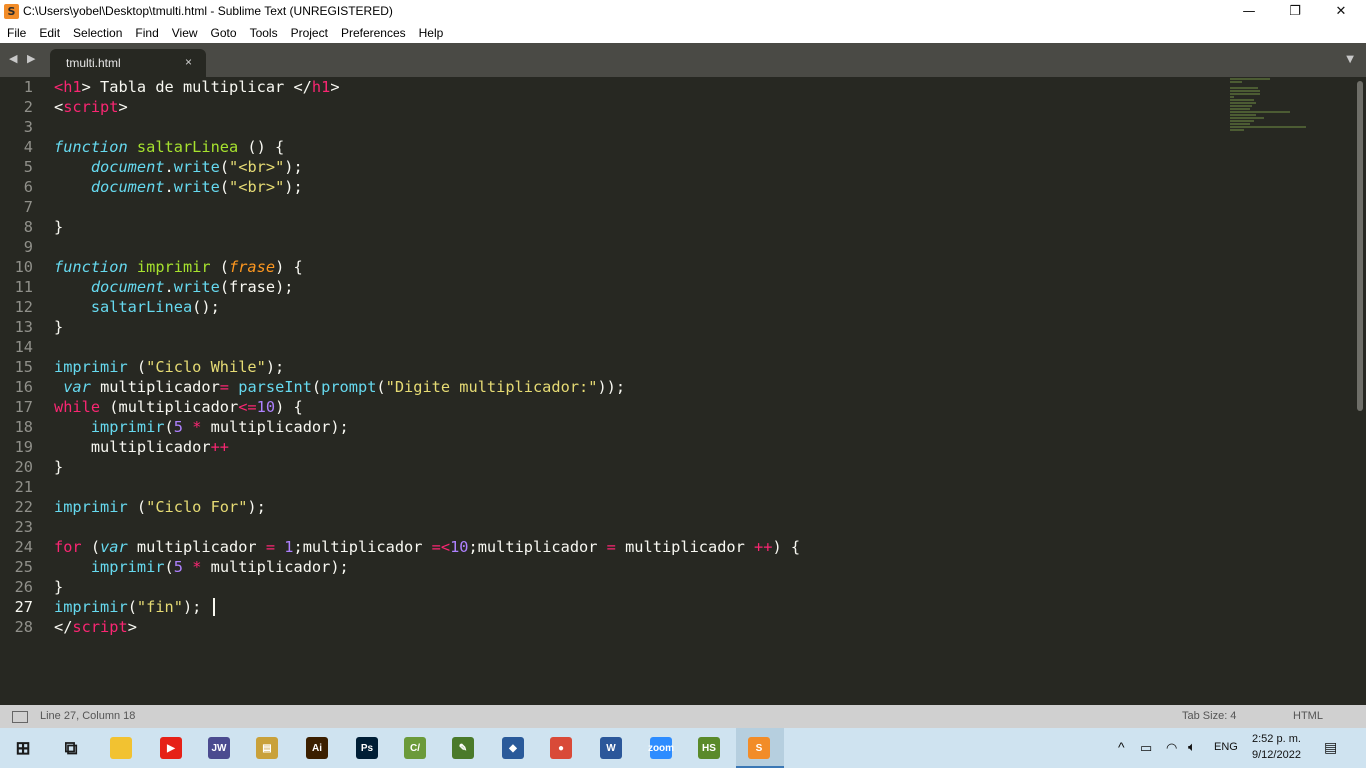 The height and width of the screenshot is (768, 1366). Describe the element at coordinates (28, 247) in the screenshot. I see `line-number: 9` at that location.